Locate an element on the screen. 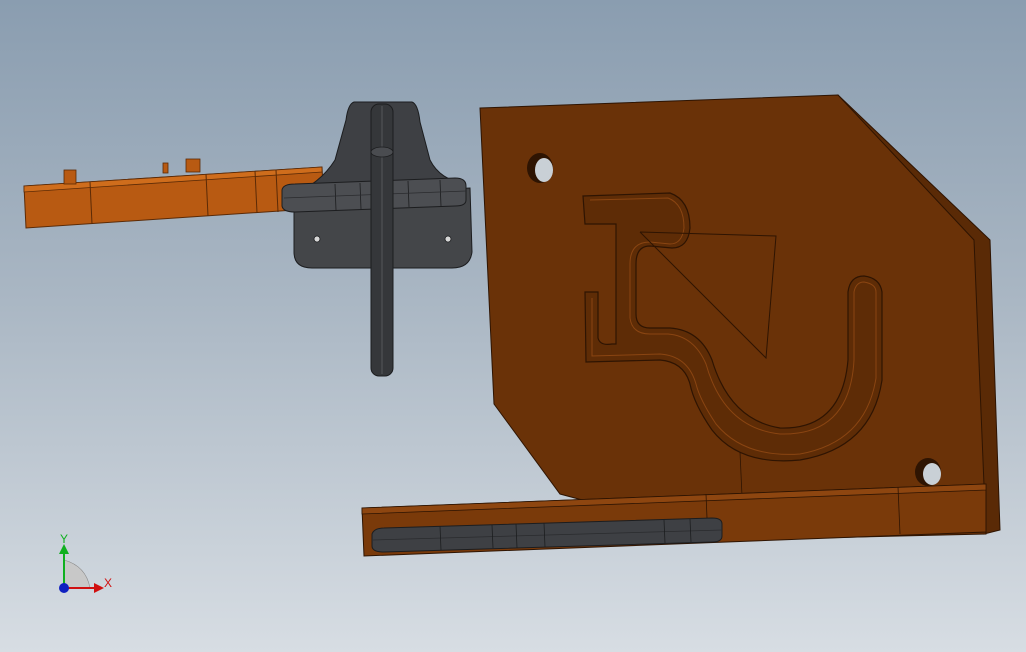  z-axis-dot is located at coordinates (64, 588).